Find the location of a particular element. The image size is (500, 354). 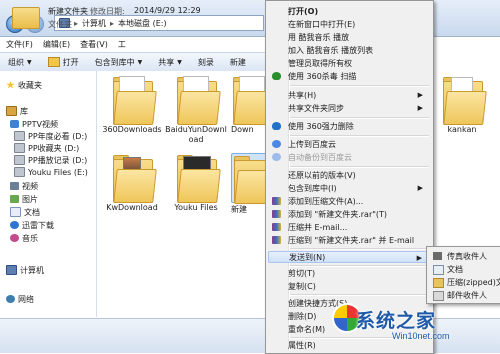

menu-item-upload-baidu: 上传到百度云 is located at coordinates (348, 144).